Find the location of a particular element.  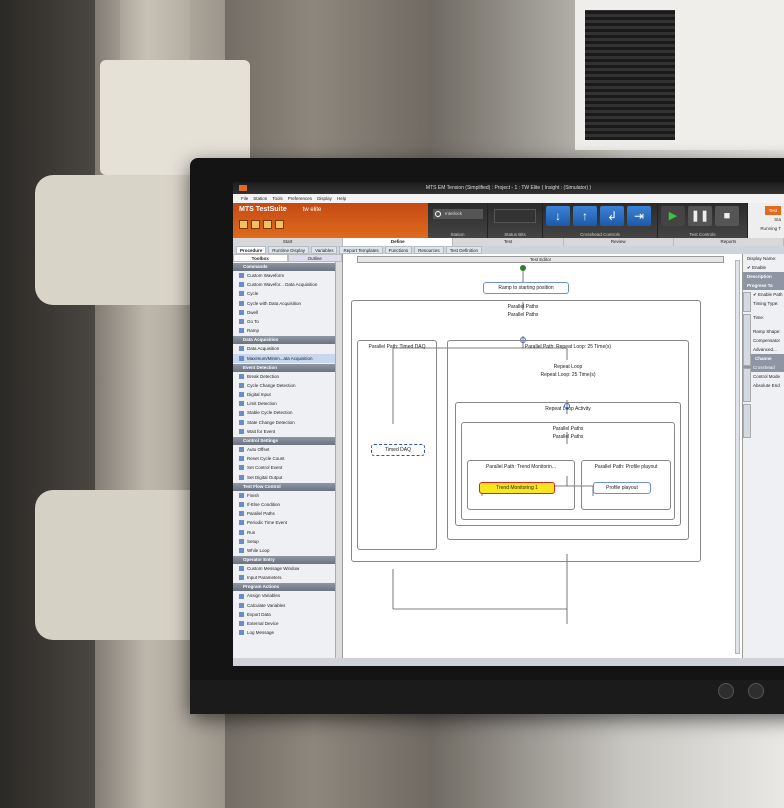

description-header: Description is located at coordinates (763, 276).